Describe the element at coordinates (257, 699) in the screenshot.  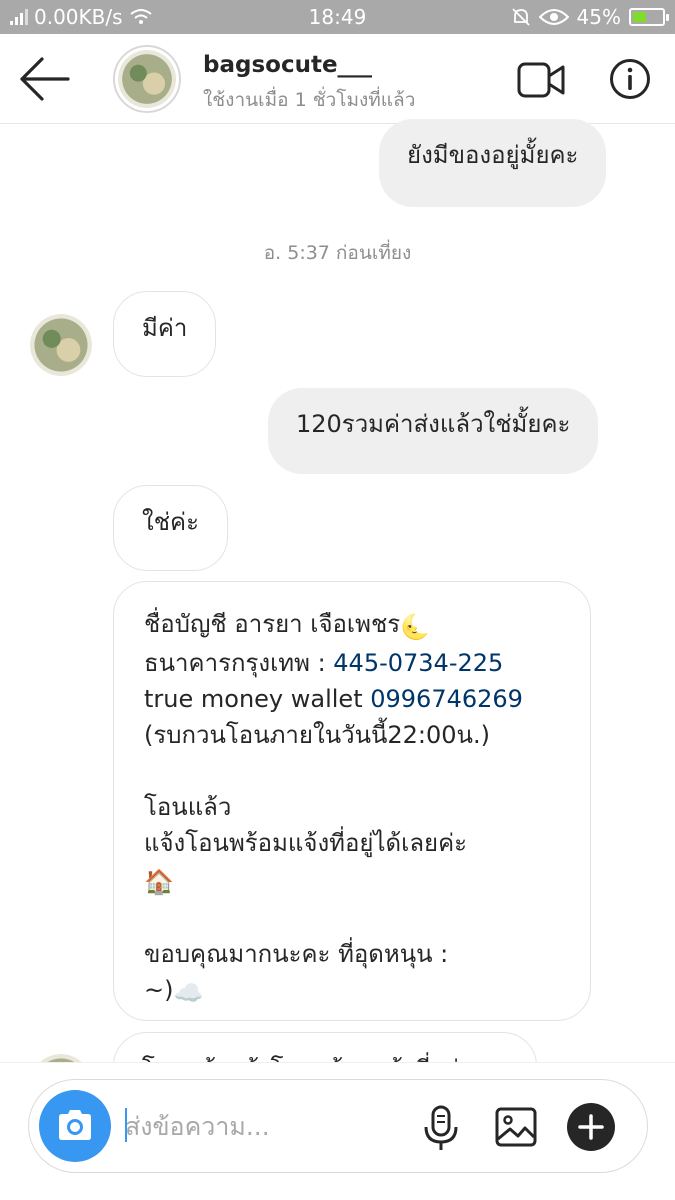
I see `wallet-label: true money wallet` at that location.